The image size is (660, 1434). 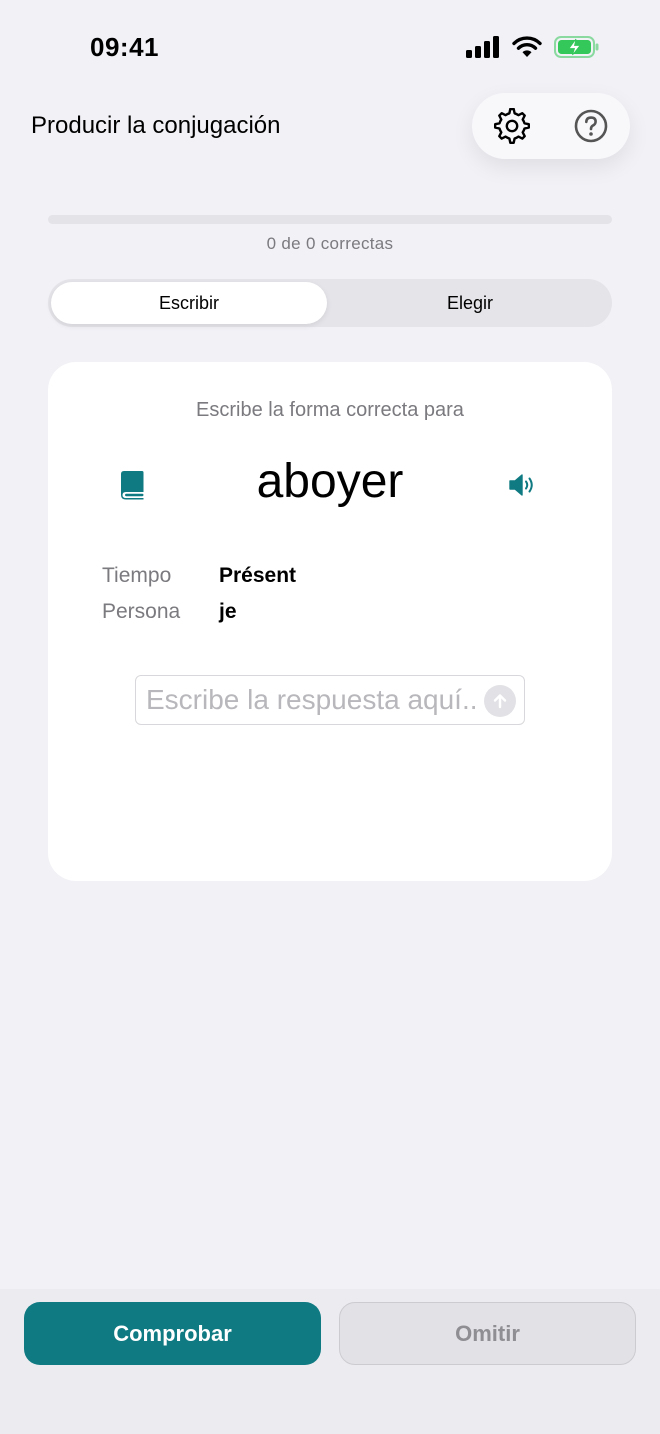 What do you see at coordinates (124, 47) in the screenshot?
I see `status-time: 09:41` at bounding box center [124, 47].